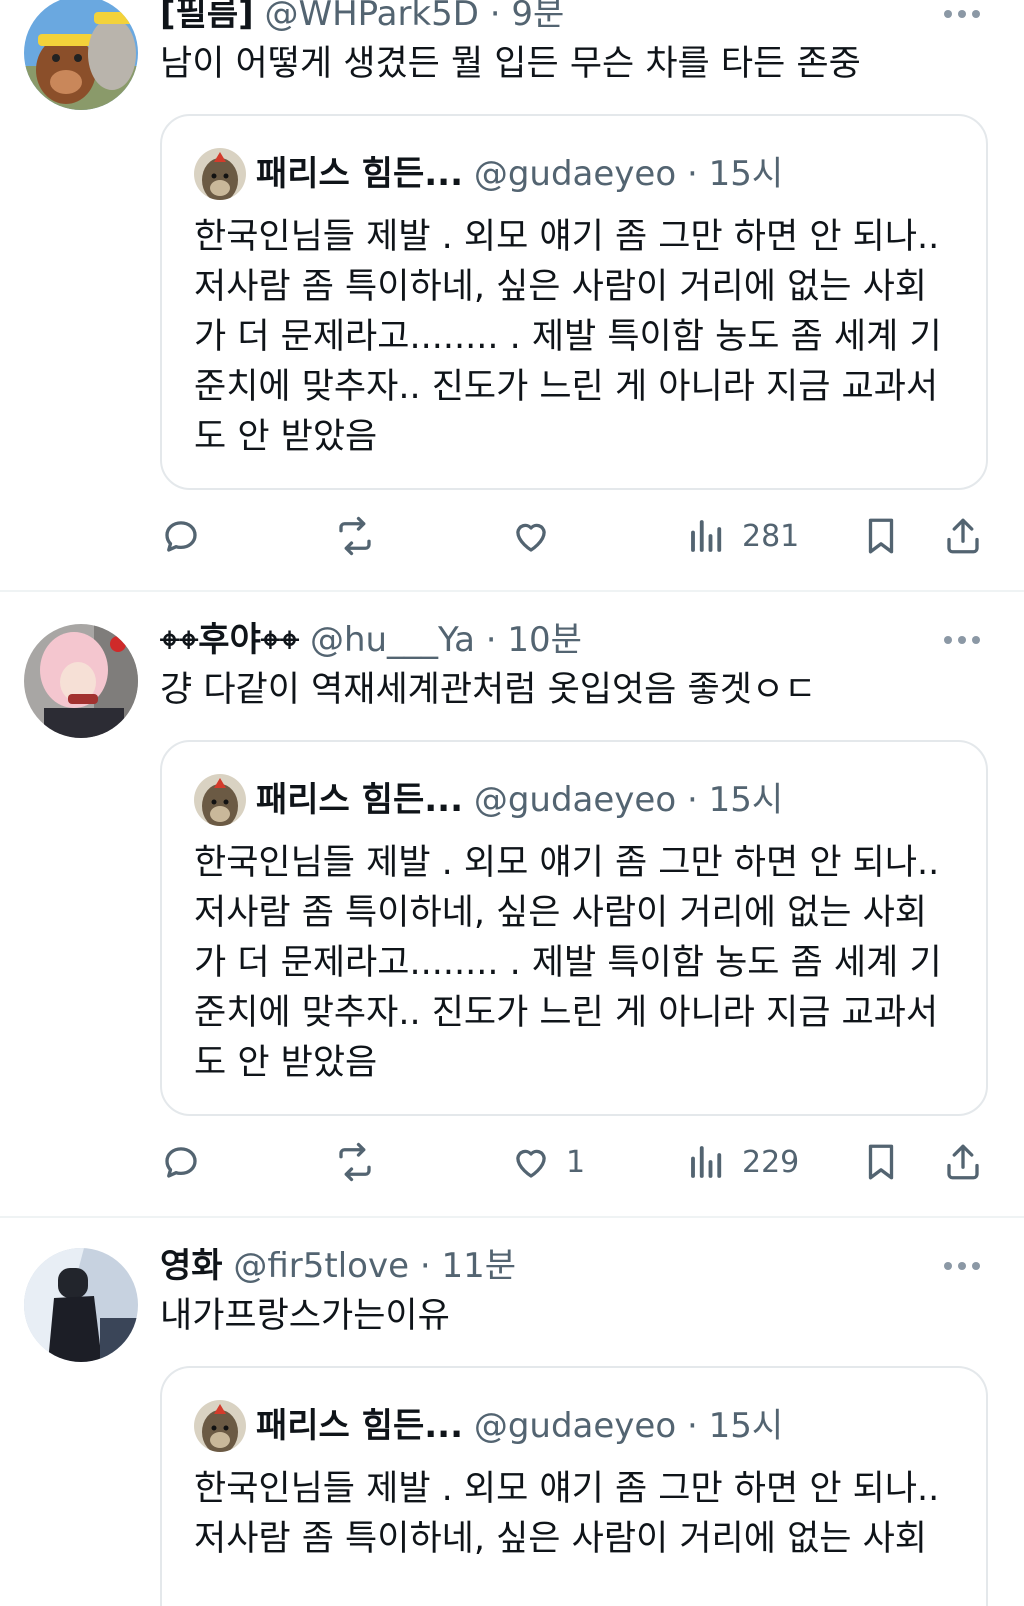  I want to click on views-button: 281, so click(742, 536).